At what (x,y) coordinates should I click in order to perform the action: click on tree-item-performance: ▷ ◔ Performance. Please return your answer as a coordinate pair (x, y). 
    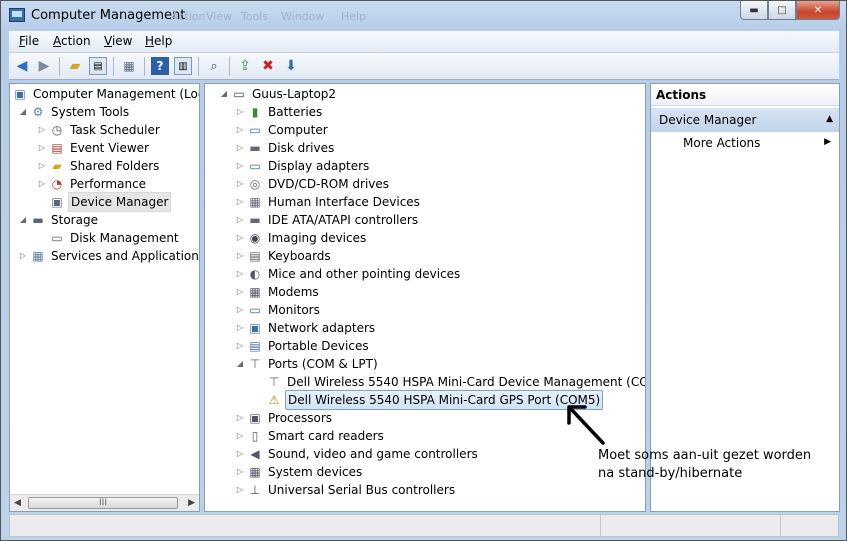
    Looking at the image, I should click on (92, 184).